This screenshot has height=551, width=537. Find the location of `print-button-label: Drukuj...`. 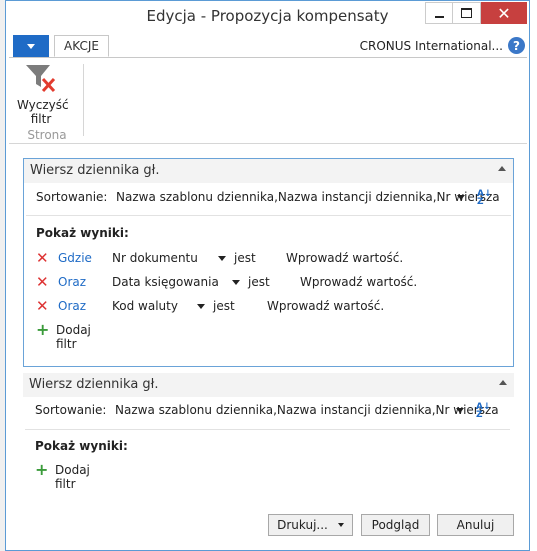

print-button-label: Drukuj... is located at coordinates (302, 525).